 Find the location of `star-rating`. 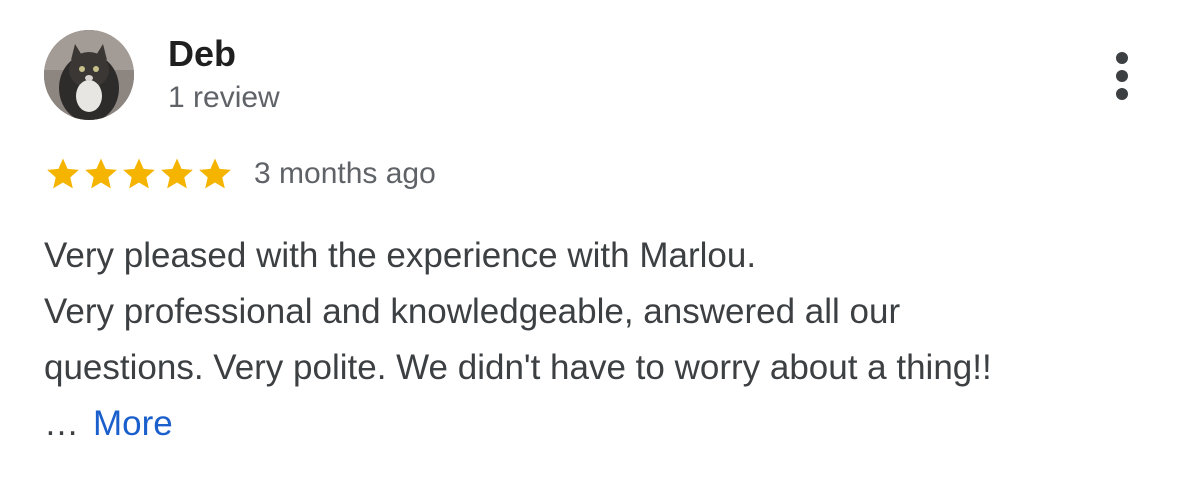

star-rating is located at coordinates (139, 174).